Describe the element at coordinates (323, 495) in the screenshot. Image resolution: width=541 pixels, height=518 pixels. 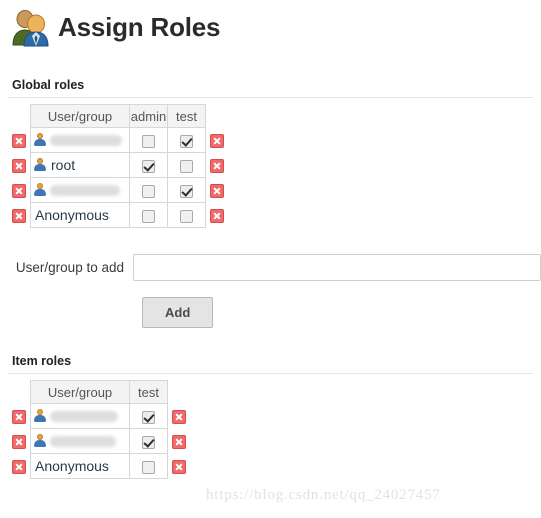
I see `watermark: https://blog.csdn.net/qq_24027457` at that location.